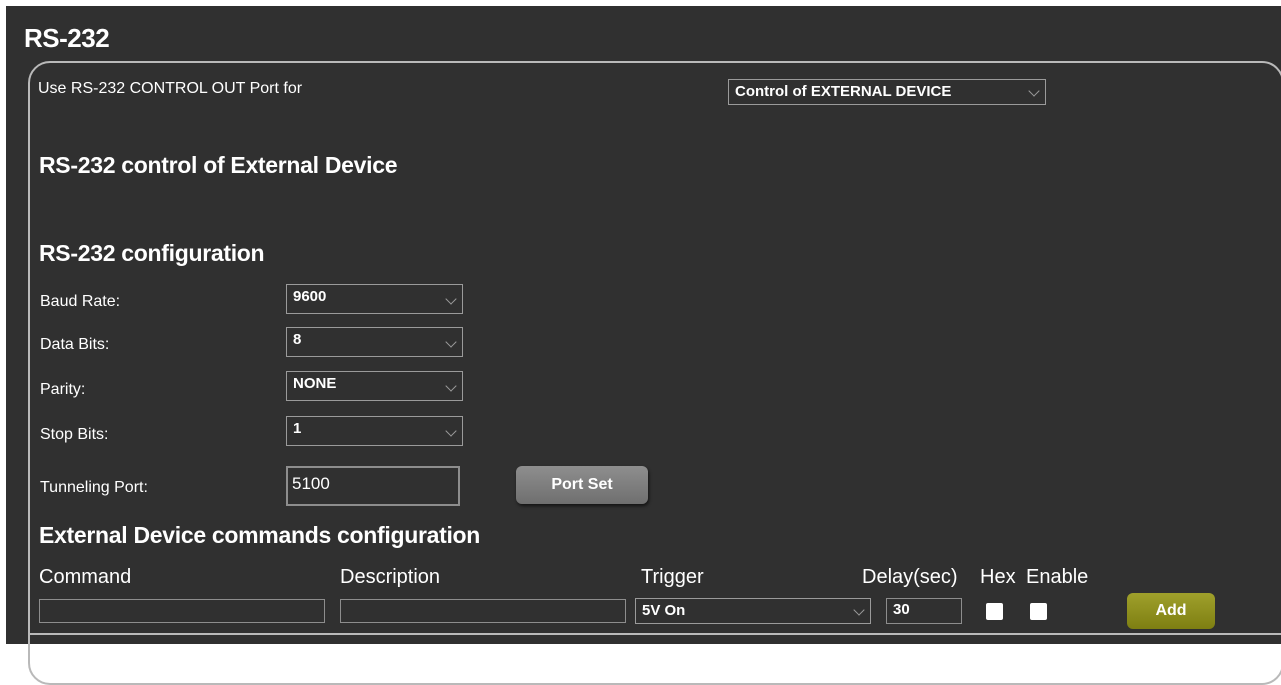 The width and height of the screenshot is (1281, 685). What do you see at coordinates (80, 301) in the screenshot?
I see `baud-rate-label: Baud Rate:` at bounding box center [80, 301].